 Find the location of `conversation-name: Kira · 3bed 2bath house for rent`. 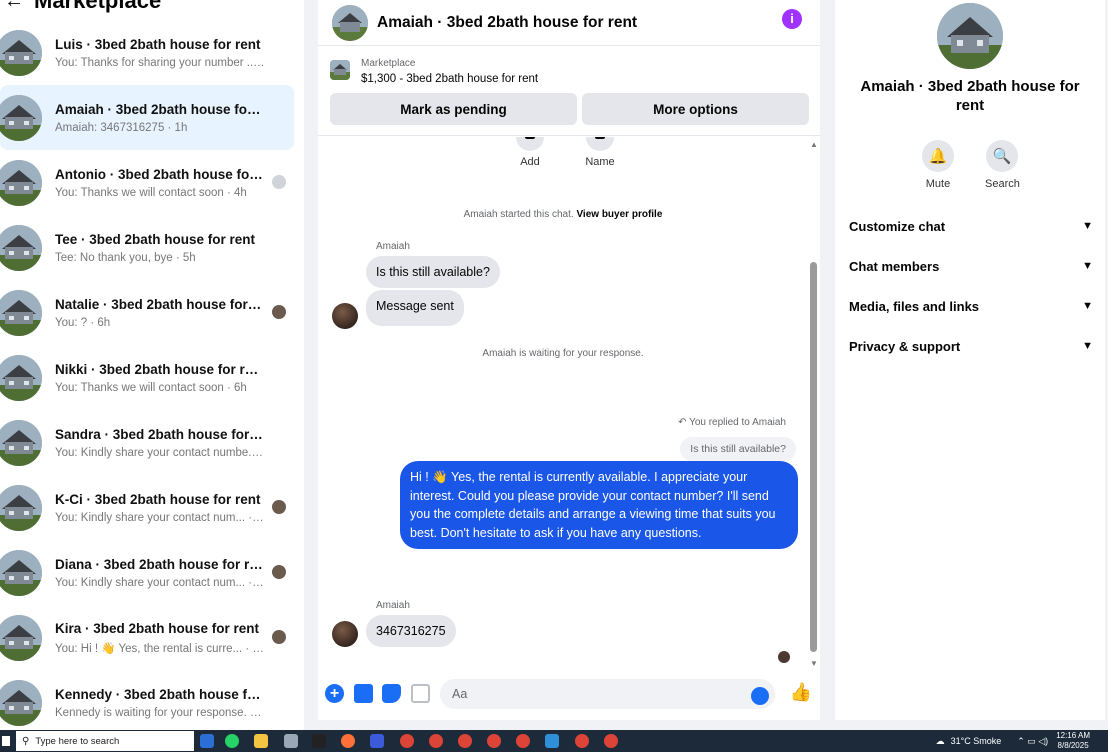

conversation-name: Kira · 3bed 2bath house for rent is located at coordinates (157, 628).